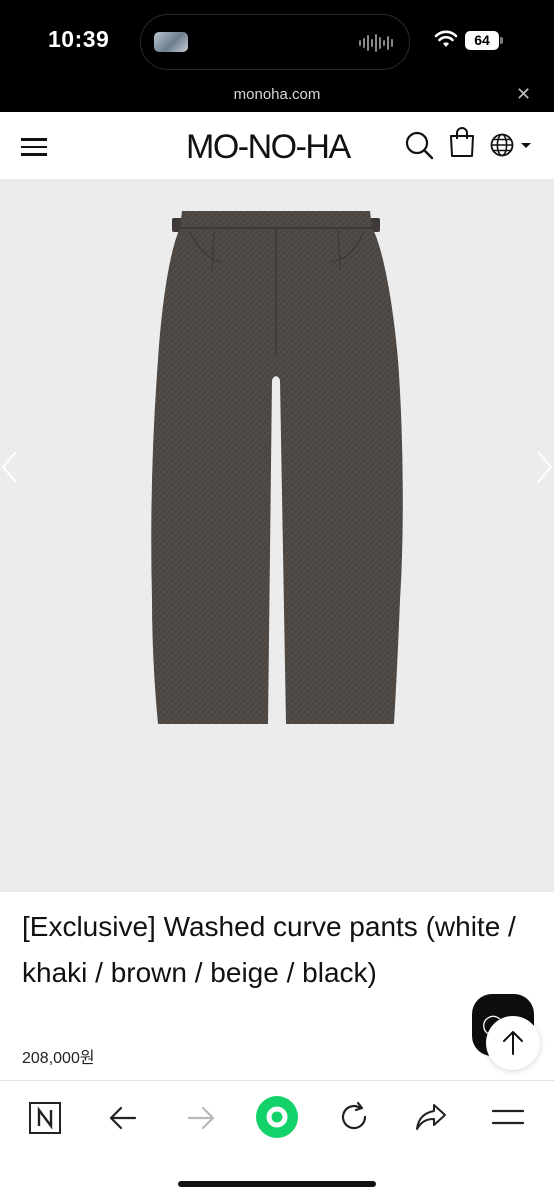 Image resolution: width=554 pixels, height=1200 pixels. Describe the element at coordinates (201, 1118) in the screenshot. I see `forward-arrow-icon` at that location.